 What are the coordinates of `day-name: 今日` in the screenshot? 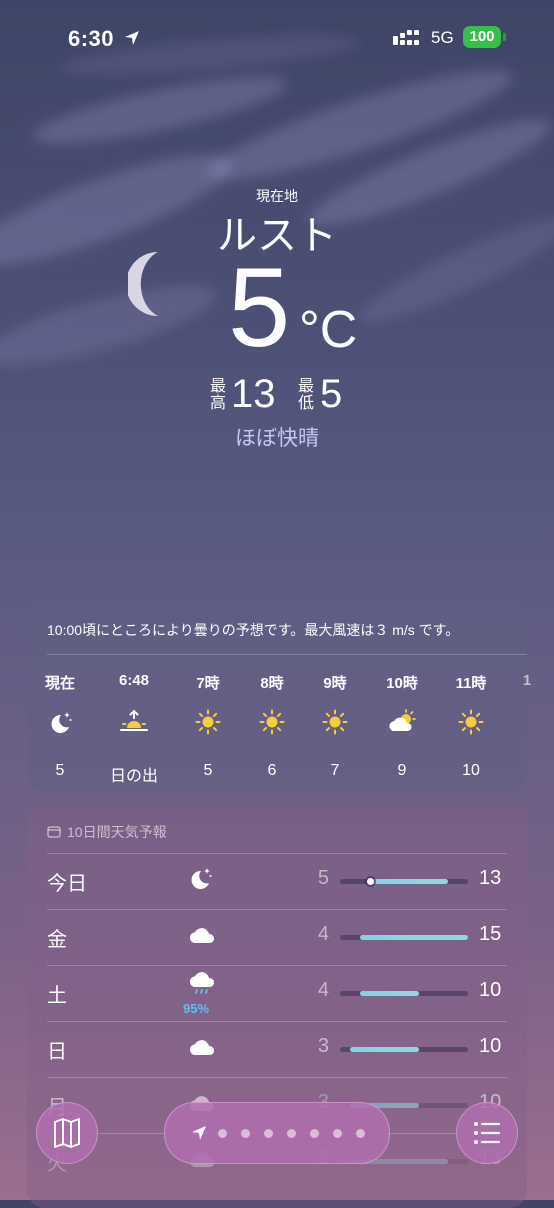 It's located at (67, 884).